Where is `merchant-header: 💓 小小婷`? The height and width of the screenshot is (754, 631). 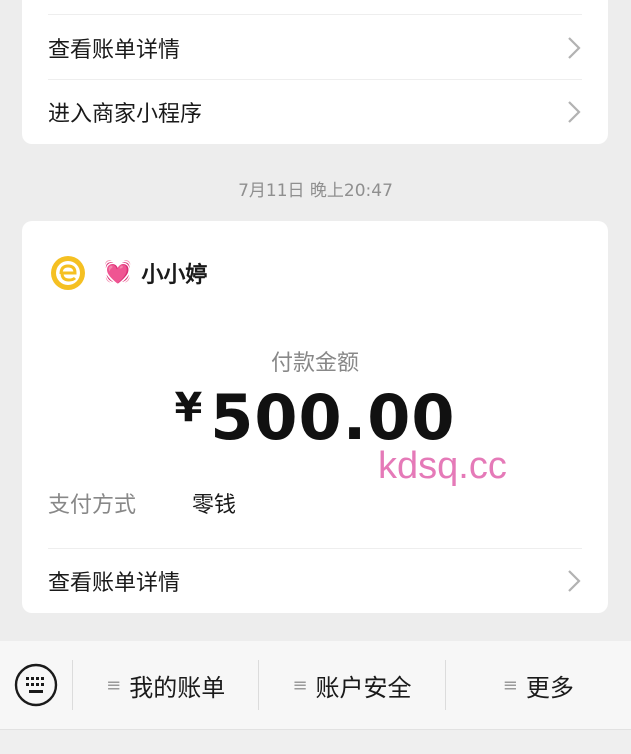
merchant-header: 💓 小小婷 is located at coordinates (128, 273).